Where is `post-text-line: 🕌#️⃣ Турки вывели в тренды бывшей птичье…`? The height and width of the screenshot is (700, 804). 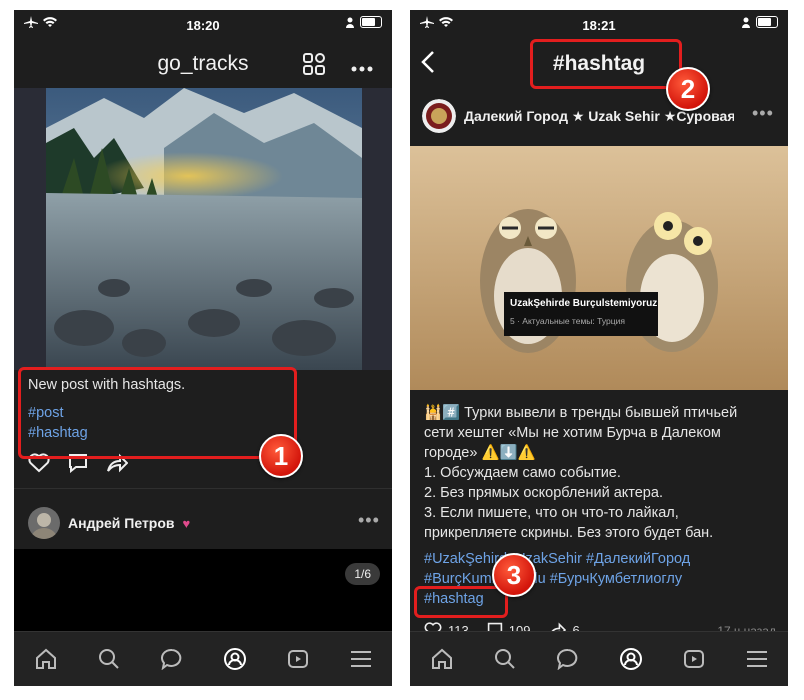 post-text-line: 🕌#️⃣ Турки вывели в тренды бывшей птичье… is located at coordinates (581, 413).